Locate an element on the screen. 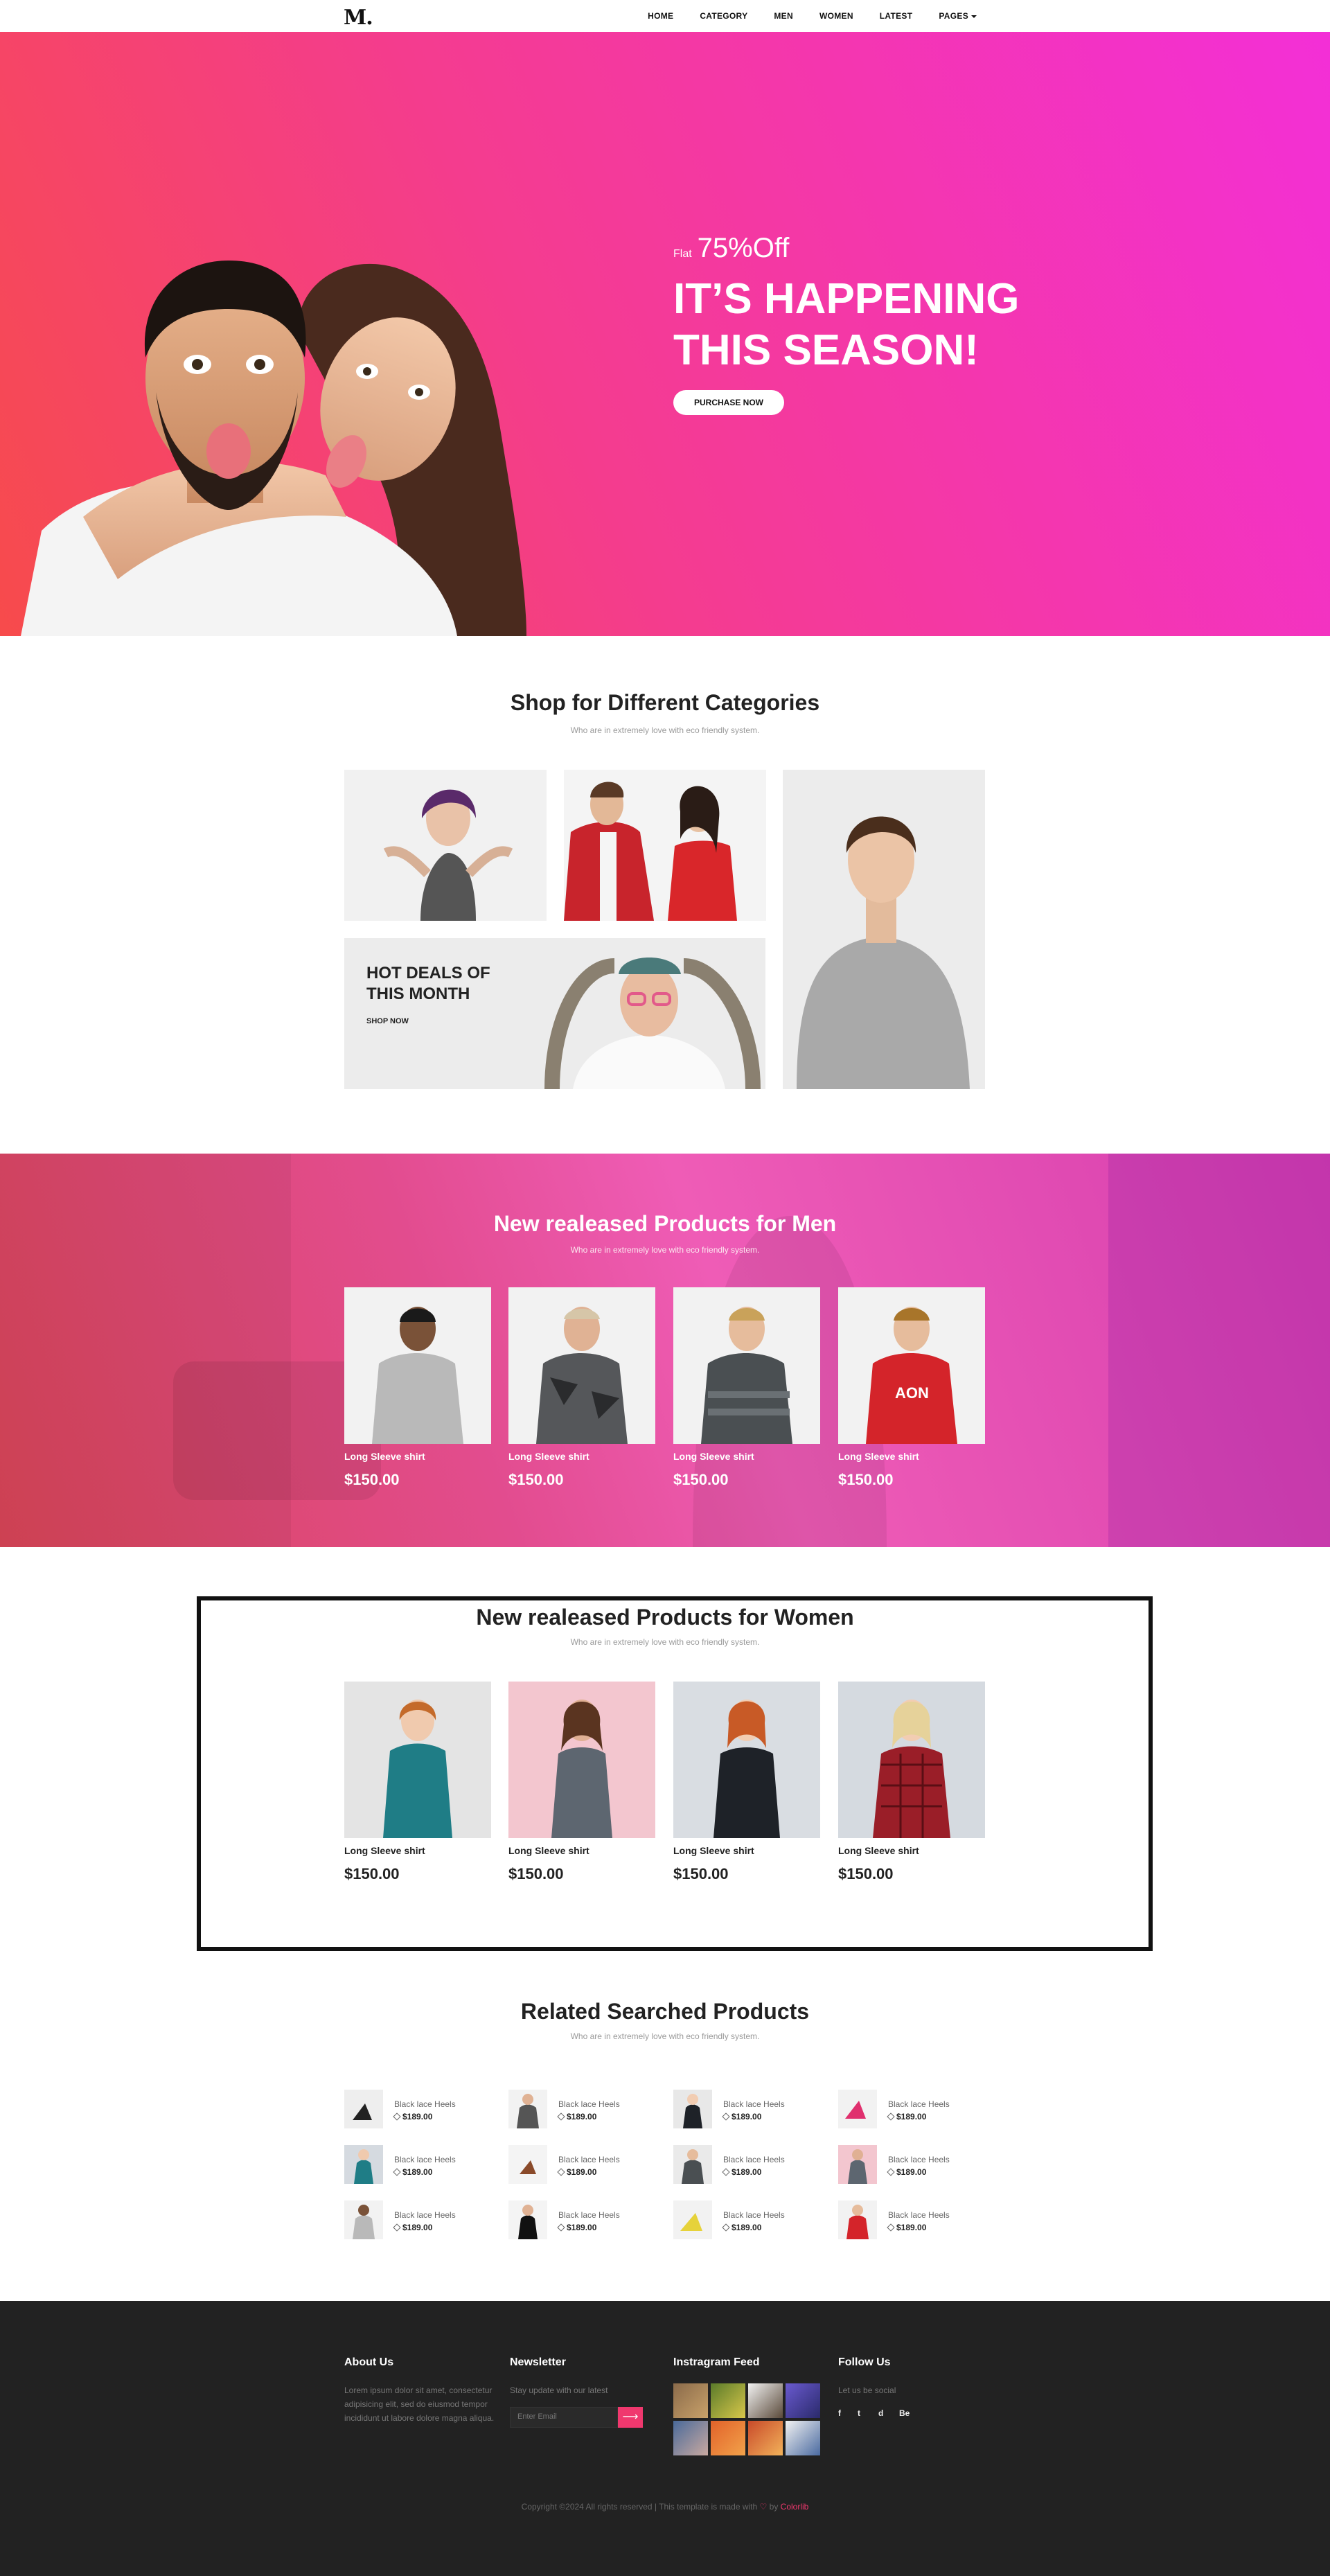 The height and width of the screenshot is (2576, 1330). related-item-10: Black lace Heels $189.00 is located at coordinates (588, 2219).